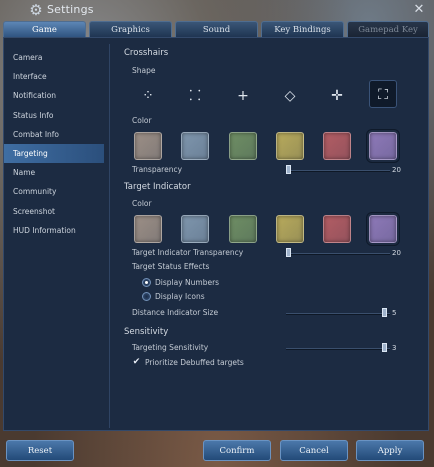 The image size is (434, 467). I want to click on sidebar-item-status-info: Status Info, so click(54, 115).